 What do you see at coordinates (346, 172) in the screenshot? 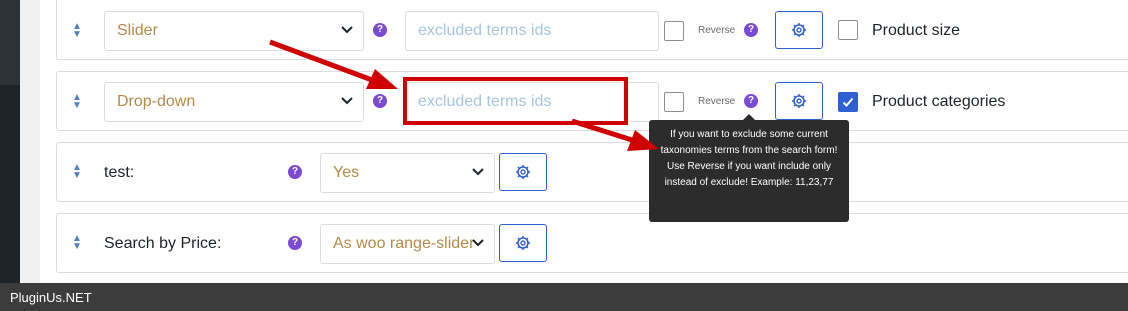
I see `option-select-value: Yes` at bounding box center [346, 172].